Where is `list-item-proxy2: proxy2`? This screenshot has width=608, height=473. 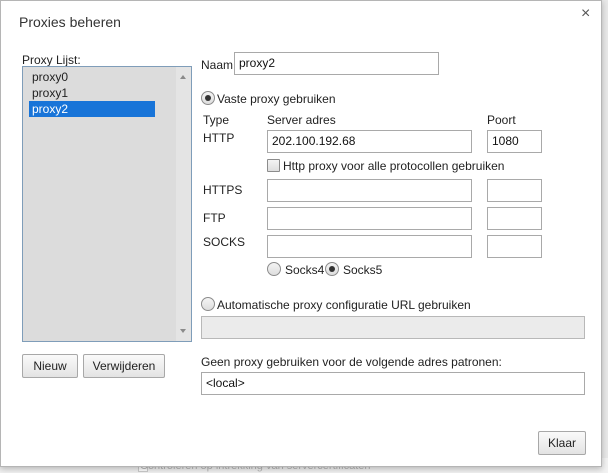
list-item-proxy2: proxy2 is located at coordinates (92, 109).